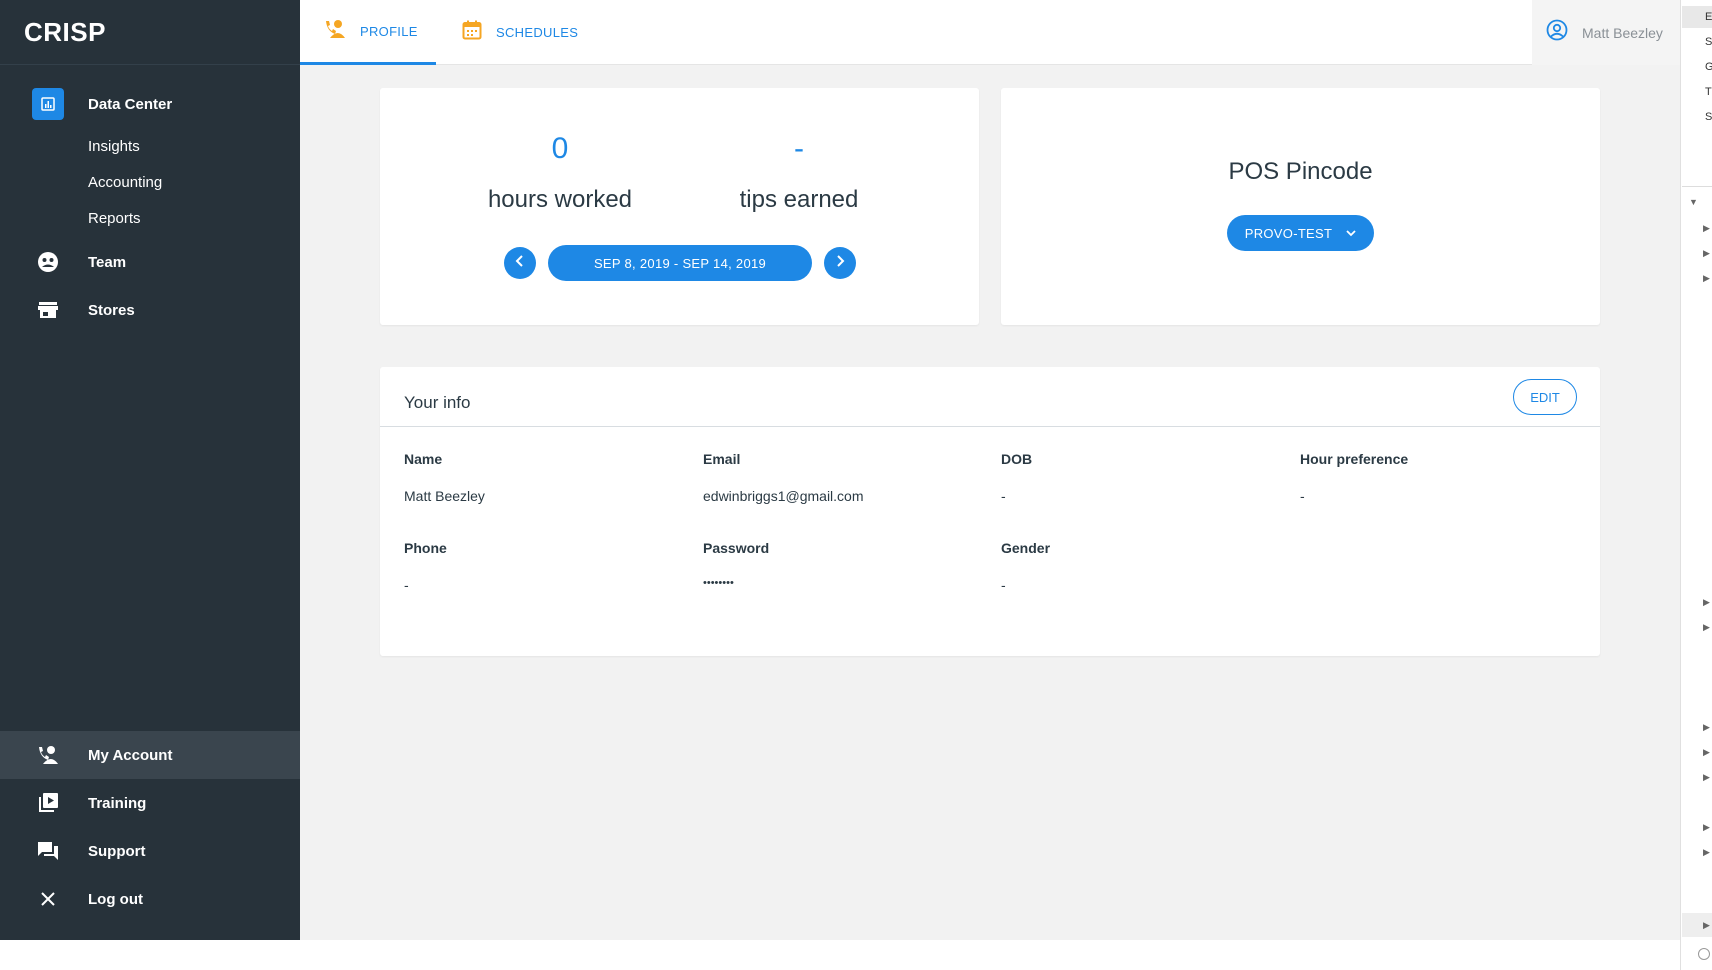 This screenshot has width=1712, height=970. What do you see at coordinates (406, 585) in the screenshot?
I see `field-value-phone: -` at bounding box center [406, 585].